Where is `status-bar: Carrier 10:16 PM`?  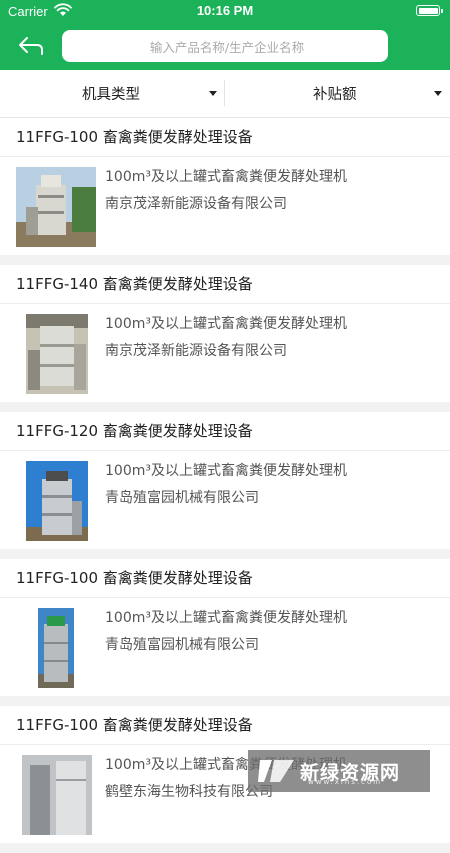 status-bar: Carrier 10:16 PM is located at coordinates (225, 12).